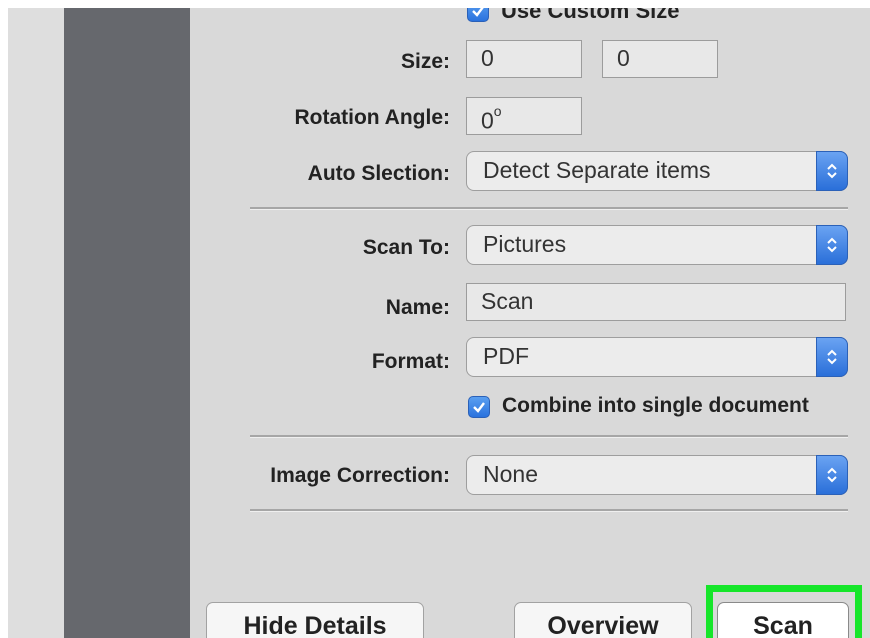 This screenshot has height=638, width=870. What do you see at coordinates (524, 116) in the screenshot?
I see `rotation-angle-field: 0o` at bounding box center [524, 116].